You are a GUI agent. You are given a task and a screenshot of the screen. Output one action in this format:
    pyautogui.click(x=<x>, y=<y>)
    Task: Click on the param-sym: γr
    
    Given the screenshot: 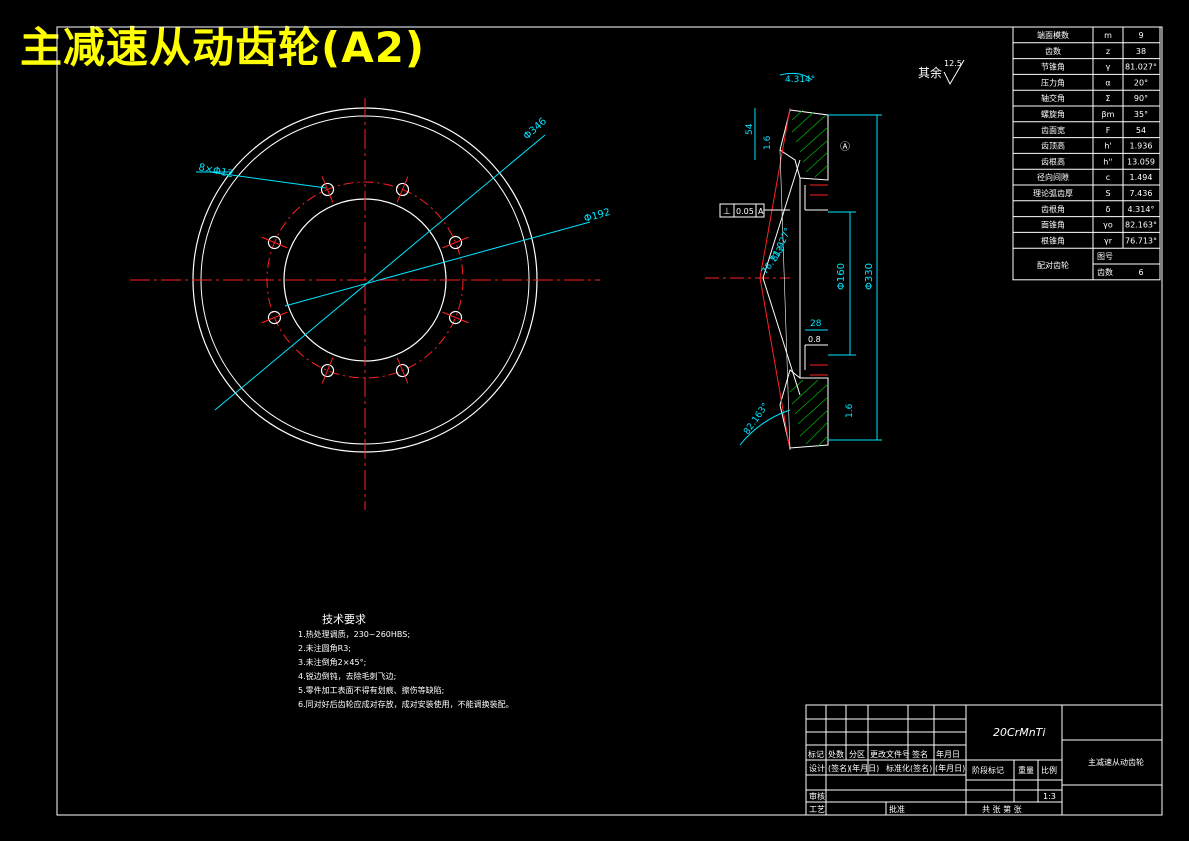 What is the action you would take?
    pyautogui.click(x=1108, y=240)
    